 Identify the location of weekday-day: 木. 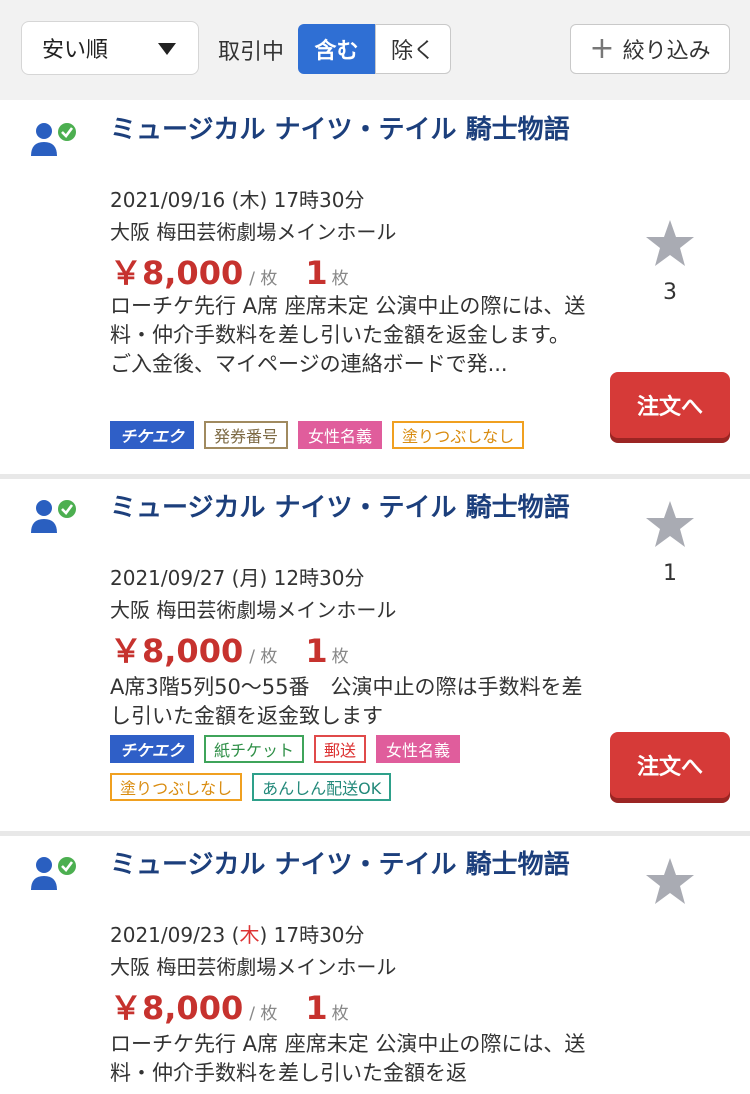
(249, 935).